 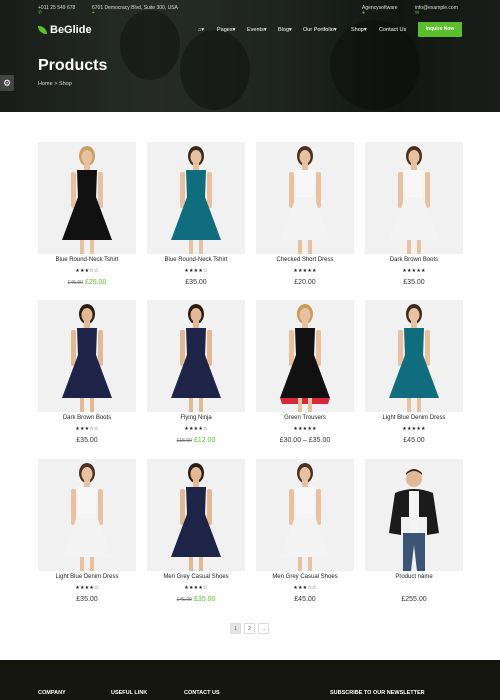 I want to click on product-price: £15.00 £12.00, so click(x=196, y=440).